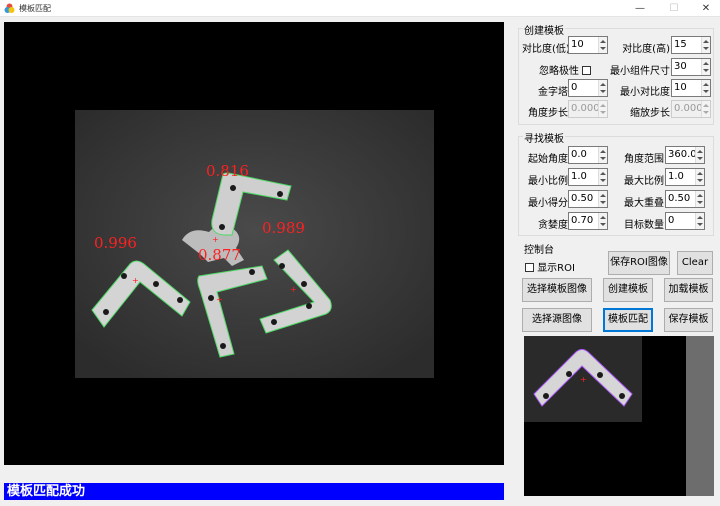 Image resolution: width=720 pixels, height=506 pixels. I want to click on min-component-size-label: 最小组件尺寸, so click(640, 71).